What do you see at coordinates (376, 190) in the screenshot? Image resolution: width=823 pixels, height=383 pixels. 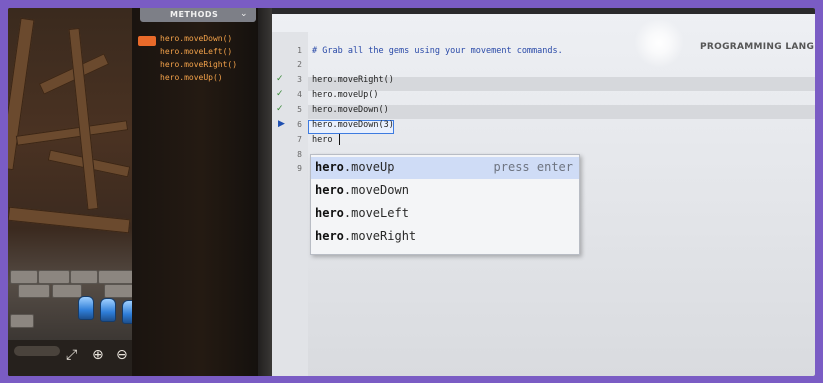 I see `autocomplete-suffix: .moveDown` at bounding box center [376, 190].